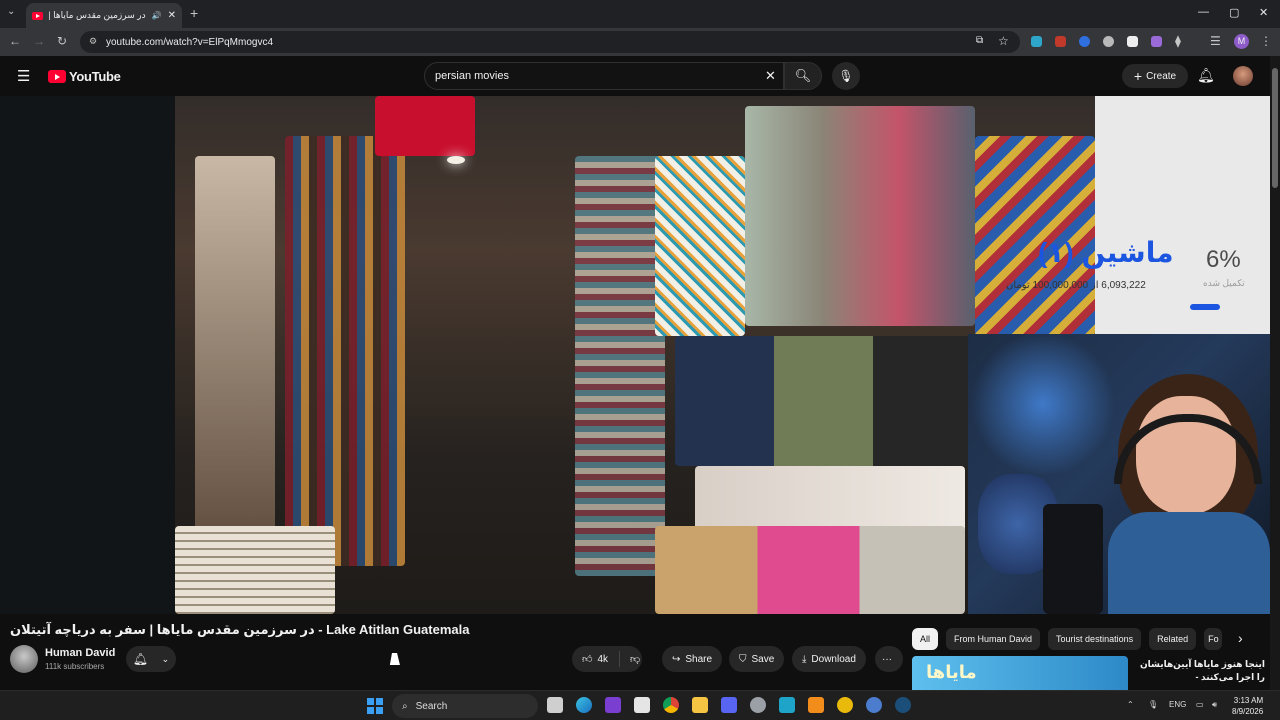 The height and width of the screenshot is (720, 1280). I want to click on chevron-right-icon: ›, so click(1240, 638).